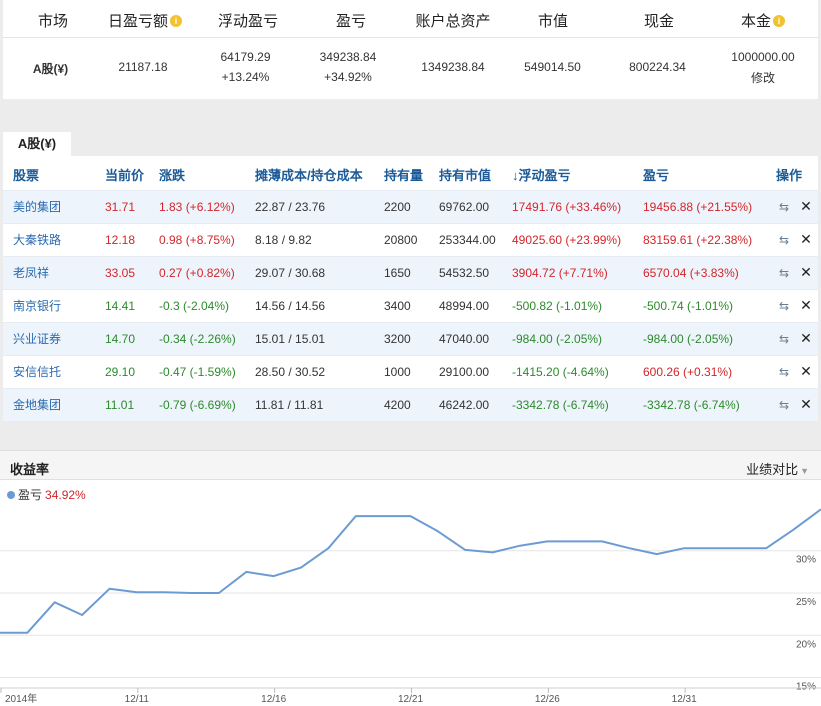 The image size is (821, 706). Describe the element at coordinates (763, 57) in the screenshot. I see `summary-principal: 1000000.00` at that location.